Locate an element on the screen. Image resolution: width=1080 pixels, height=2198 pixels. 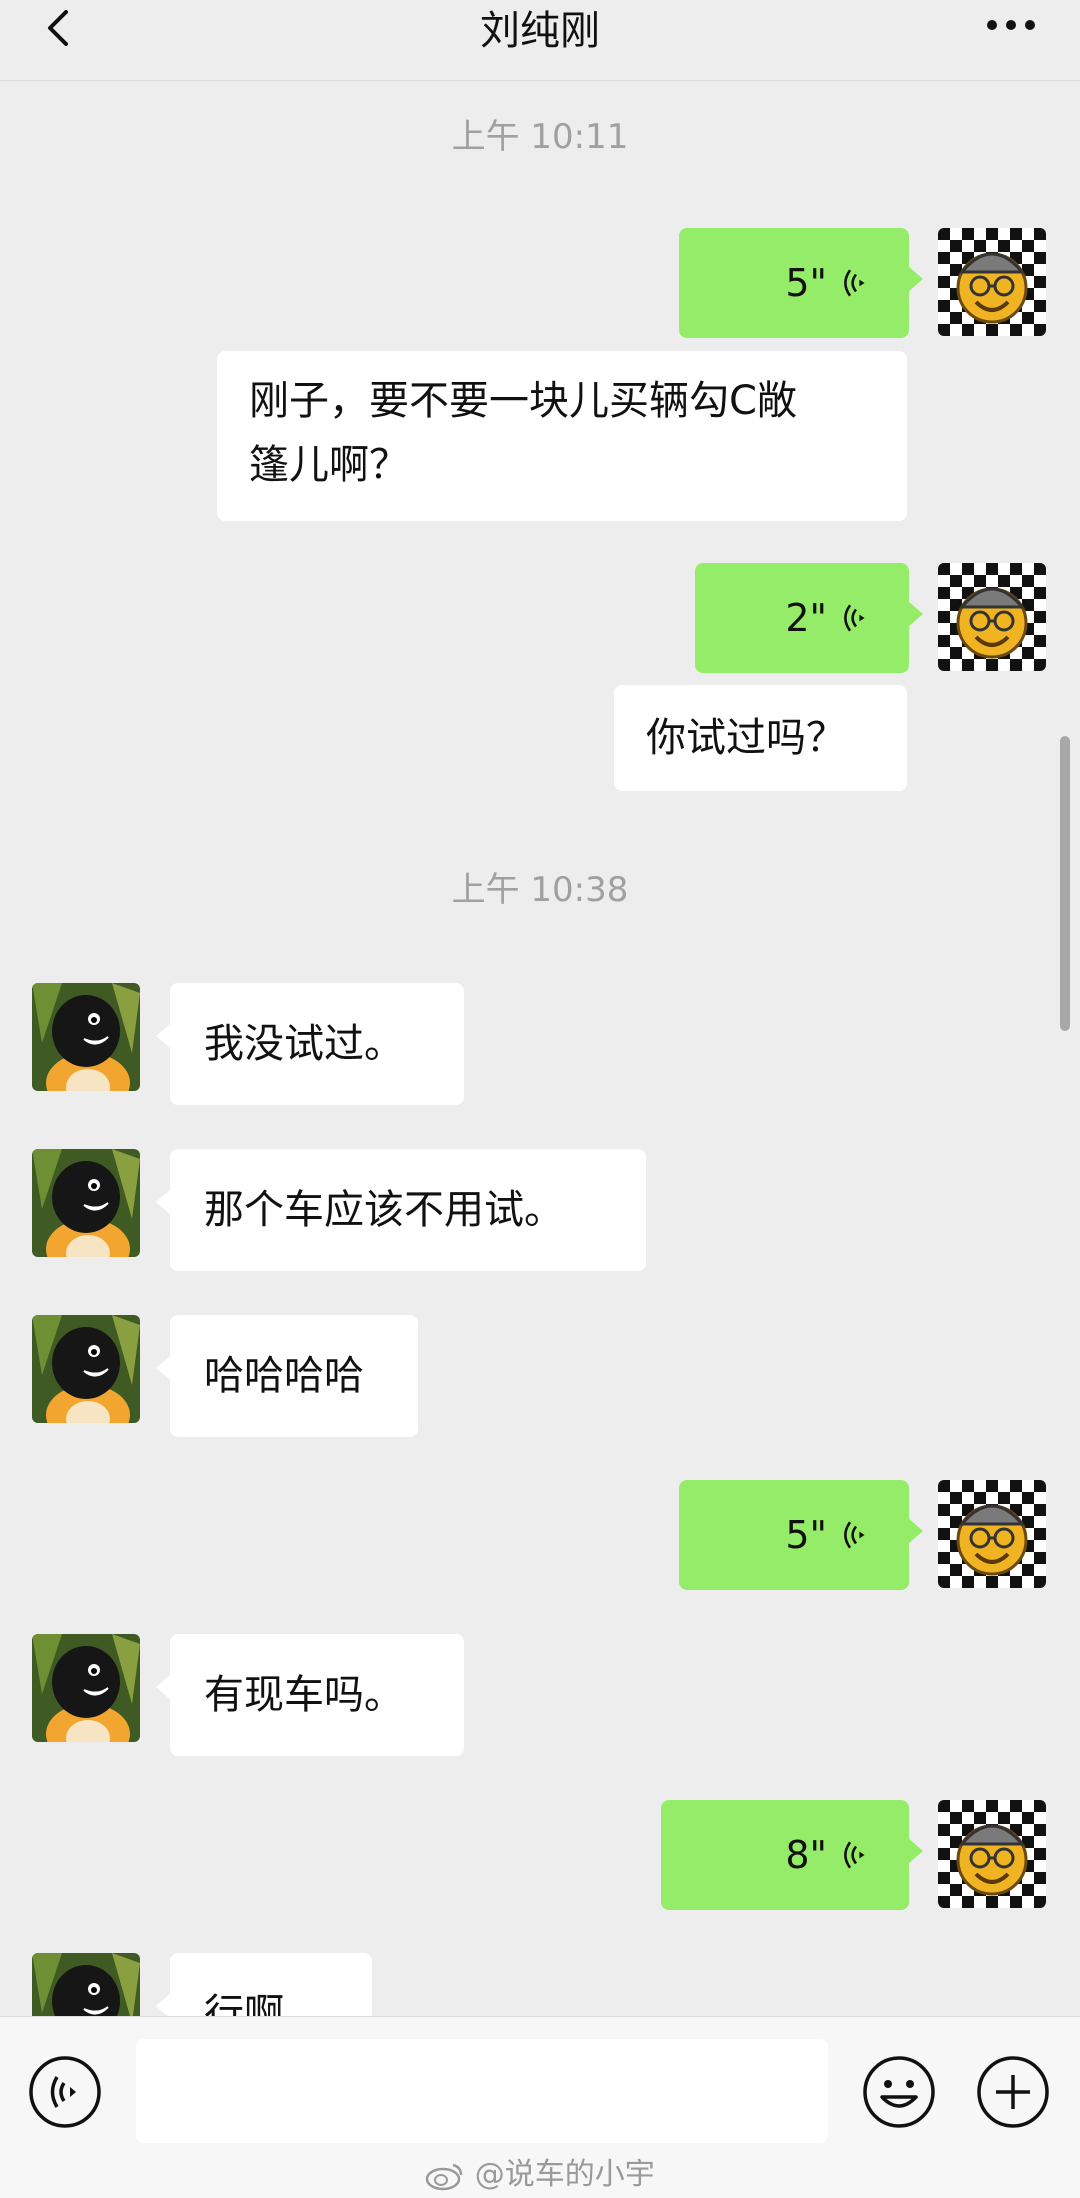
timestamp: 上午 10:38 is located at coordinates (540, 890).